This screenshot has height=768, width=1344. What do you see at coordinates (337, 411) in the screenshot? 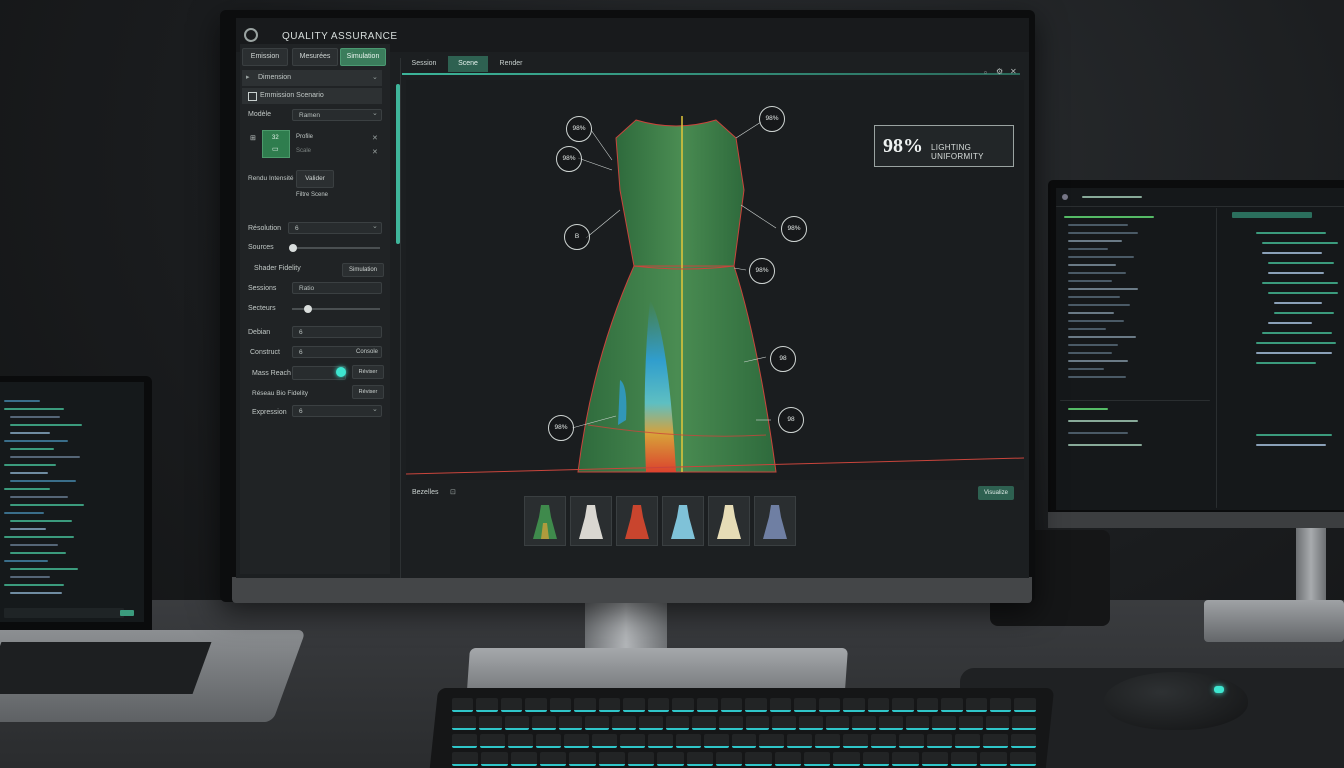
I see `expression-select: 6` at bounding box center [337, 411].